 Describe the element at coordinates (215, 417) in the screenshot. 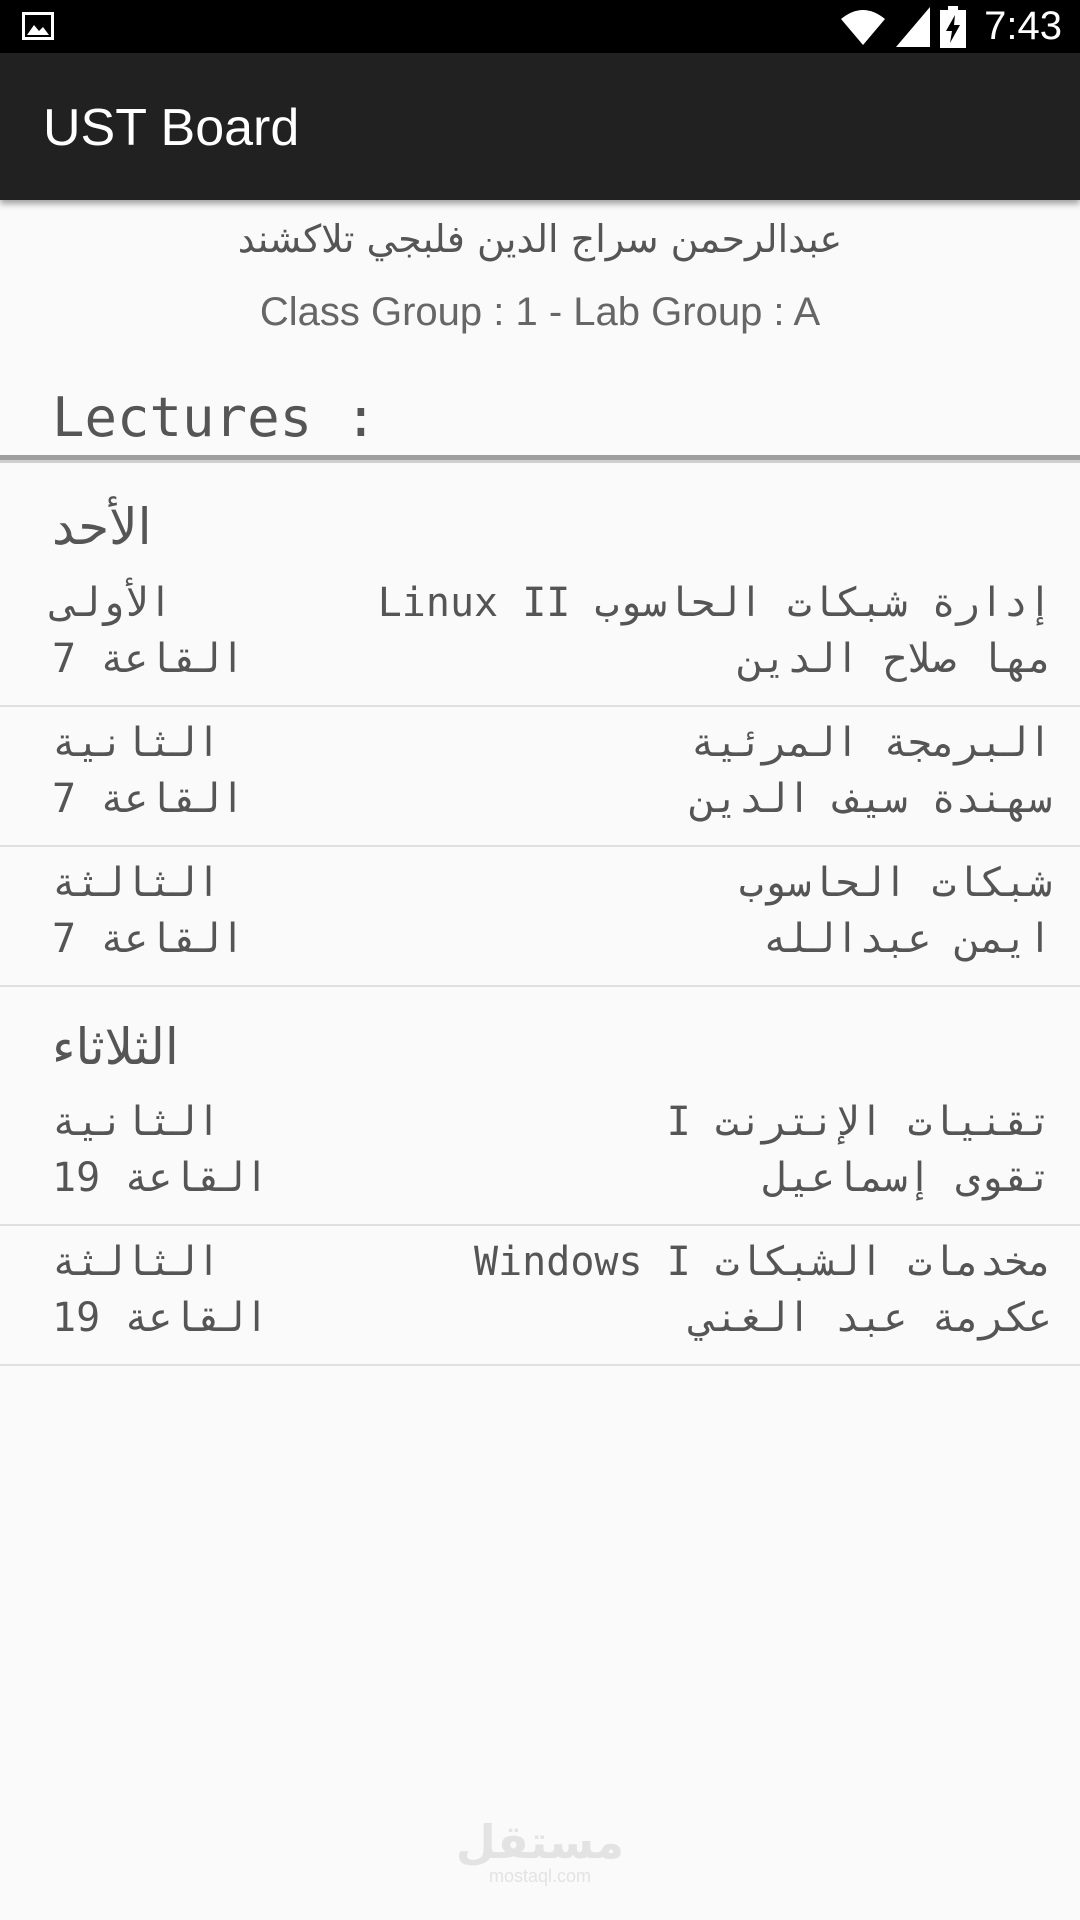

I see `lectures-section-title: Lectures :` at that location.